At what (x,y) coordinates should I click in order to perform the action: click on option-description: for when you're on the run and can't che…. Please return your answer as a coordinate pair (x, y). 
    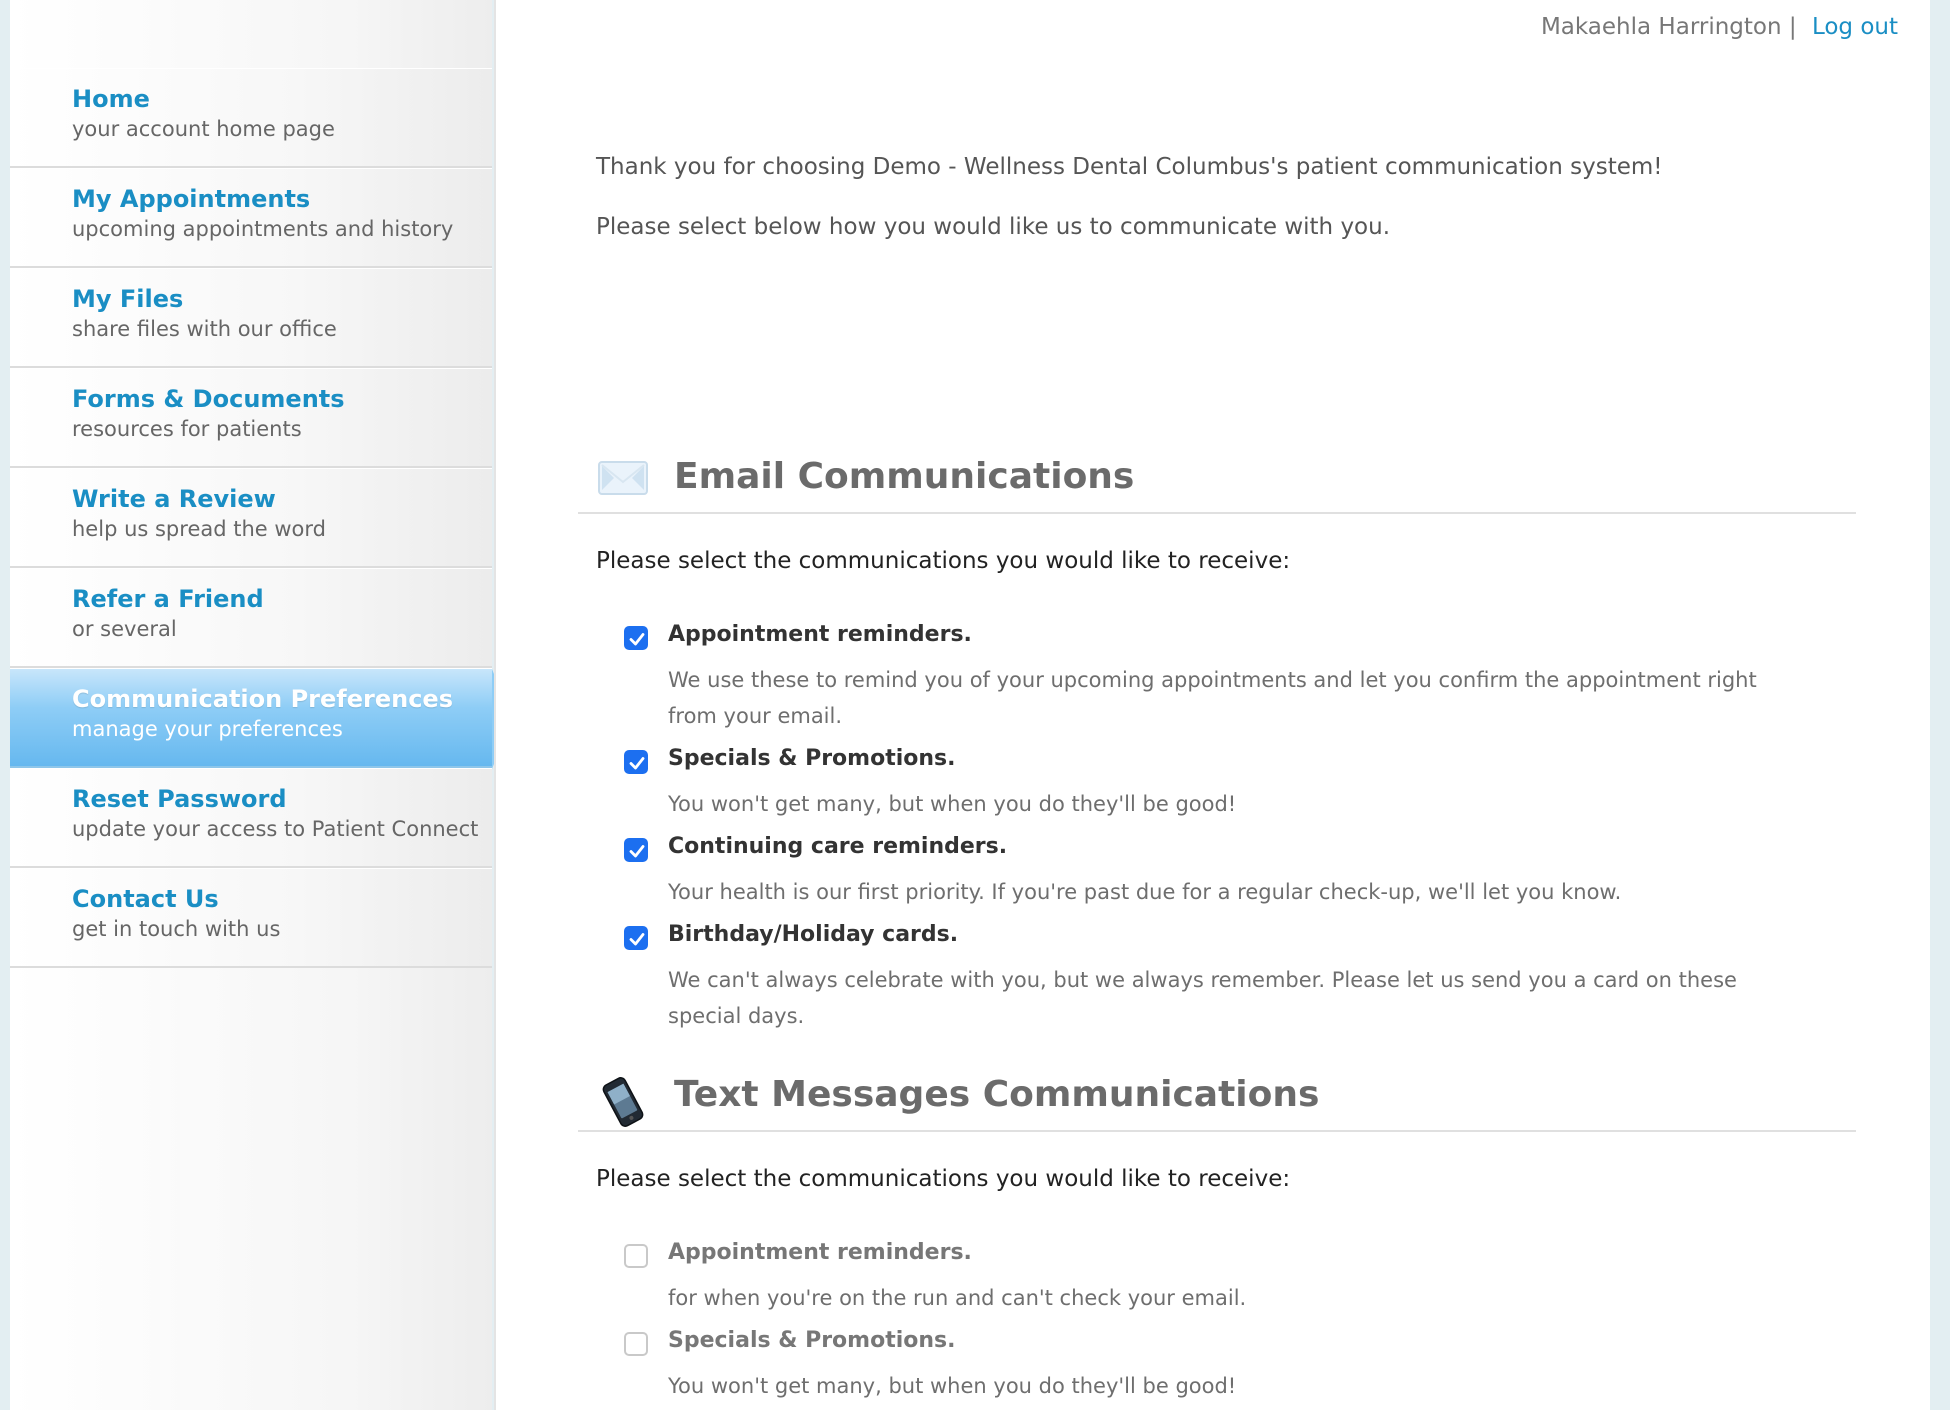
    Looking at the image, I should click on (957, 1298).